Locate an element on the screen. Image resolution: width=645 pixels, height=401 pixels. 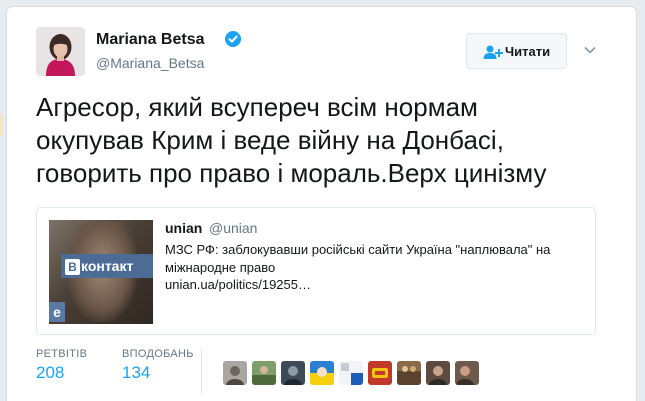
background-edge-strip is located at coordinates (1, 125).